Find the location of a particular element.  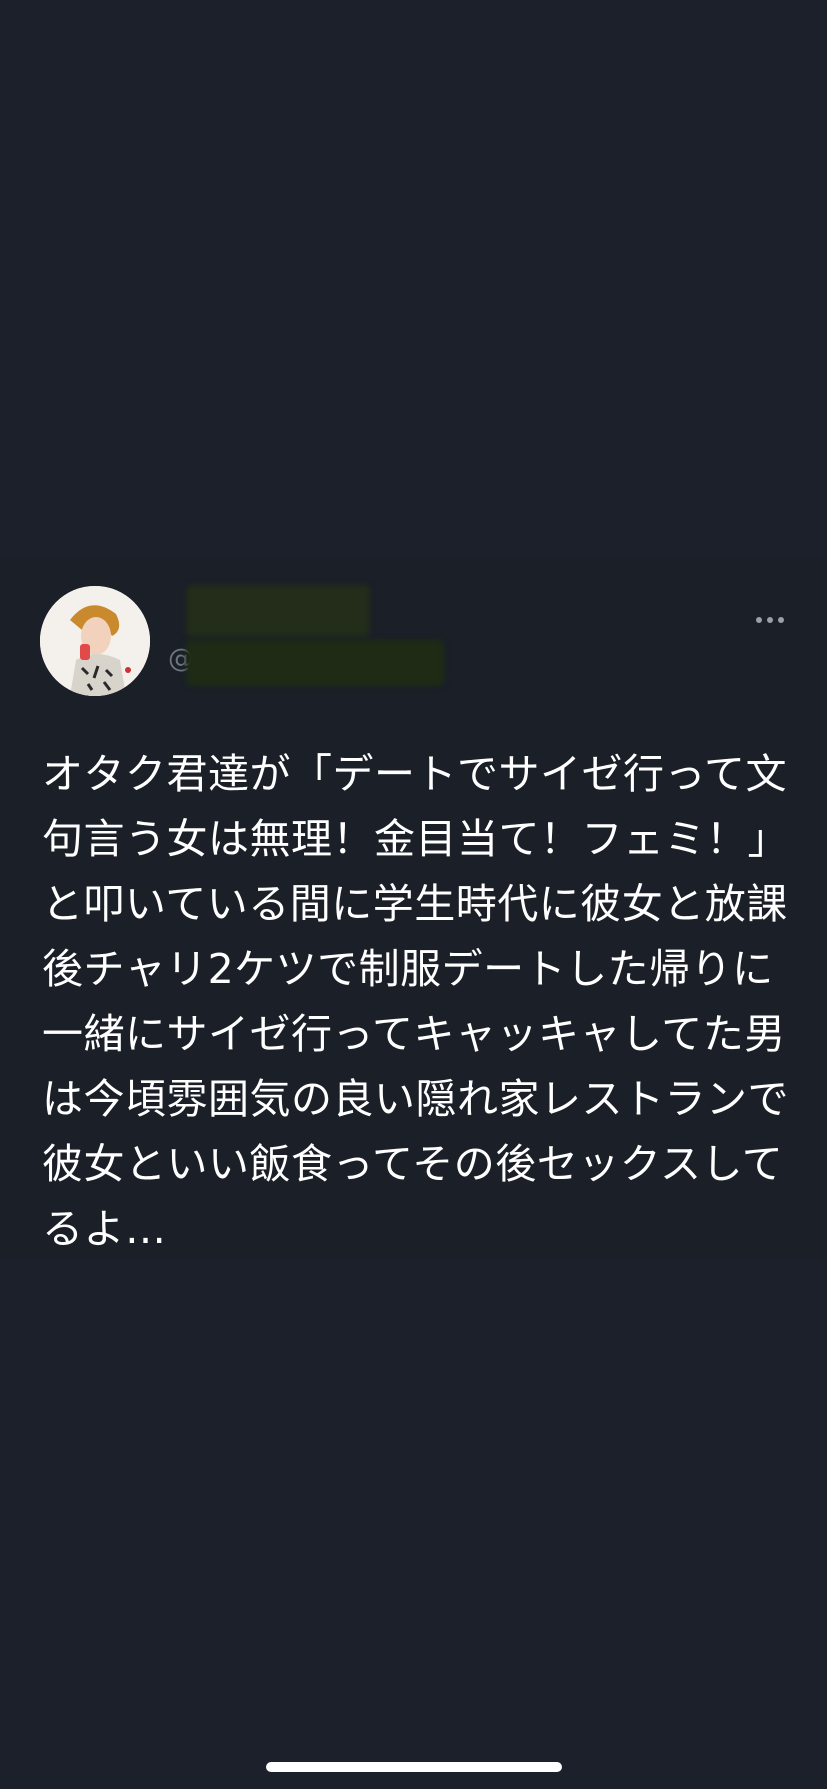

profile-avatar-illustration is located at coordinates (95, 641).